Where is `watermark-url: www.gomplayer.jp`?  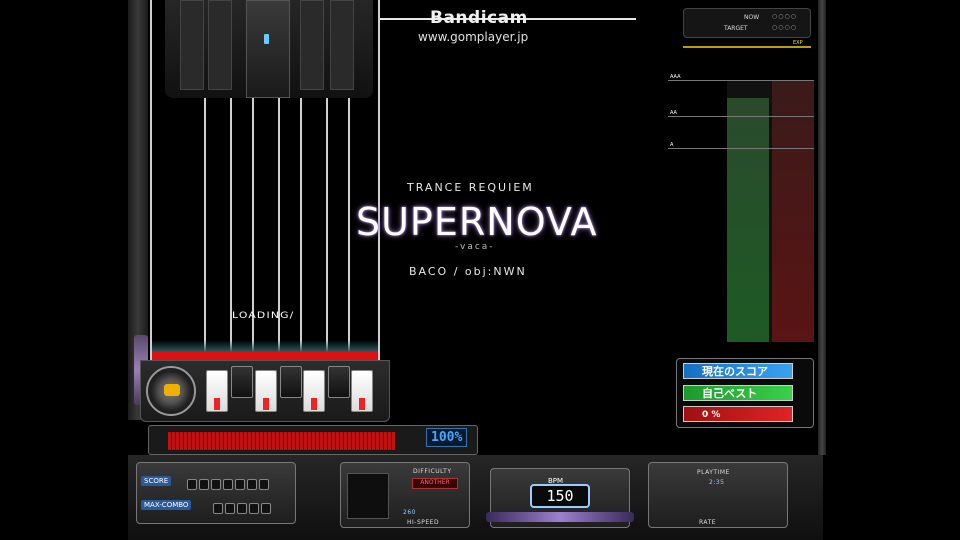 watermark-url: www.gomplayer.jp is located at coordinates (473, 37).